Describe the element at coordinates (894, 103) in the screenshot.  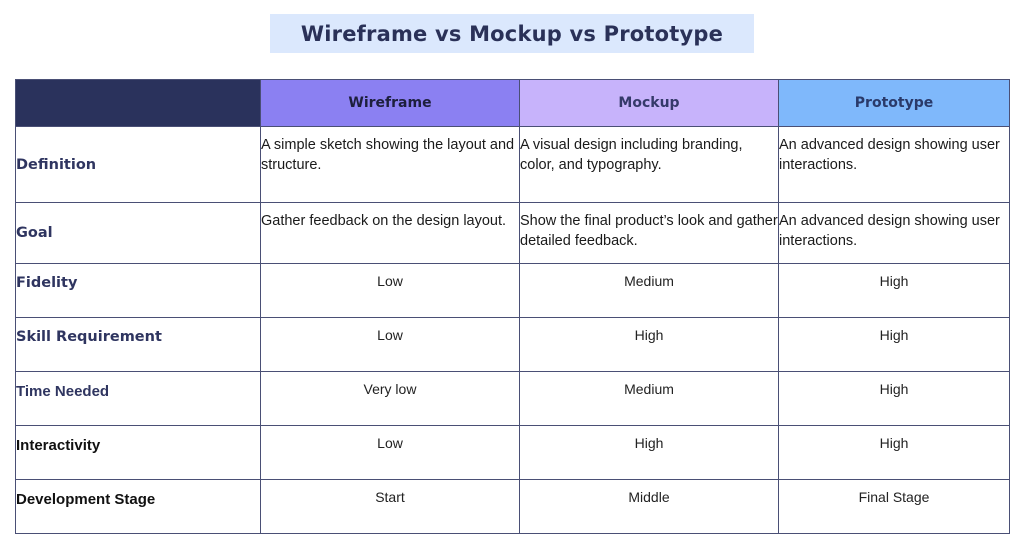
I see `column-header-prototype: Prototype` at that location.